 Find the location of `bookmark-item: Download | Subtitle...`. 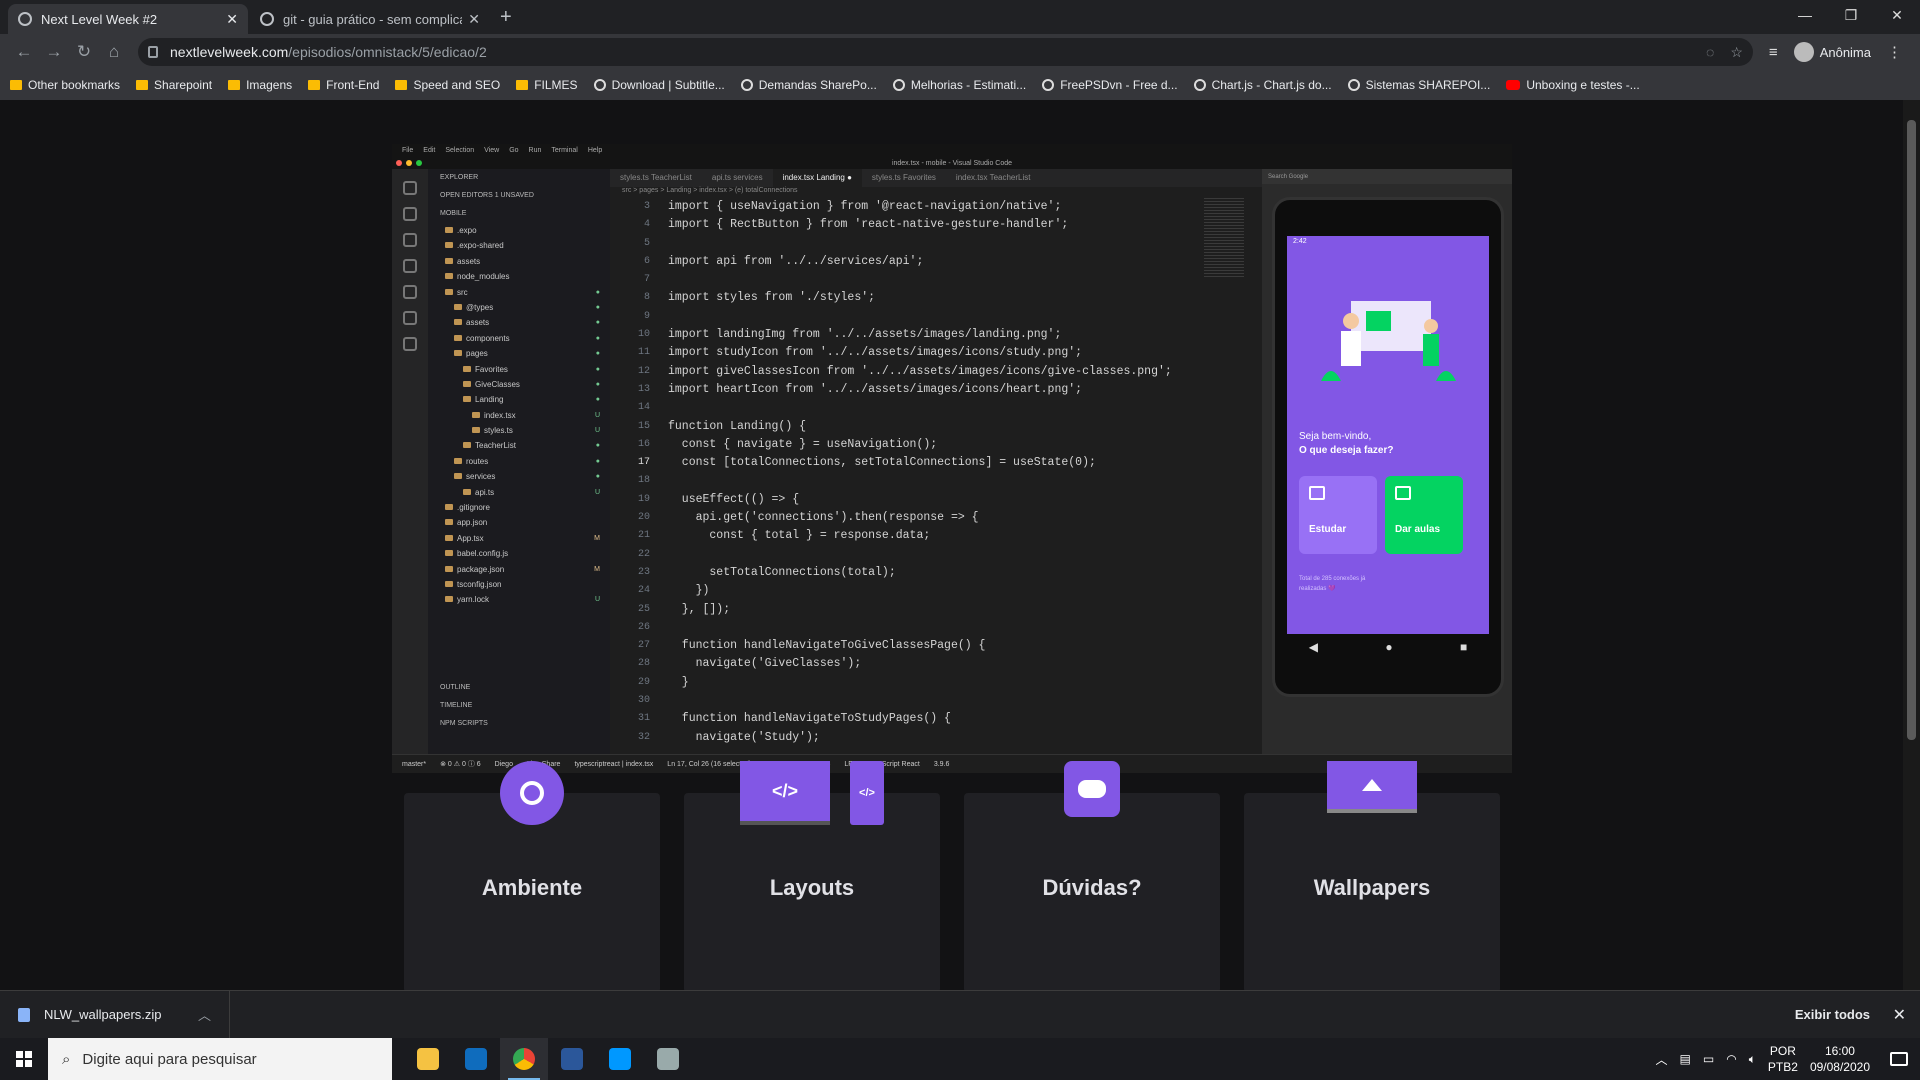

bookmark-item: Download | Subtitle... is located at coordinates (659, 85).